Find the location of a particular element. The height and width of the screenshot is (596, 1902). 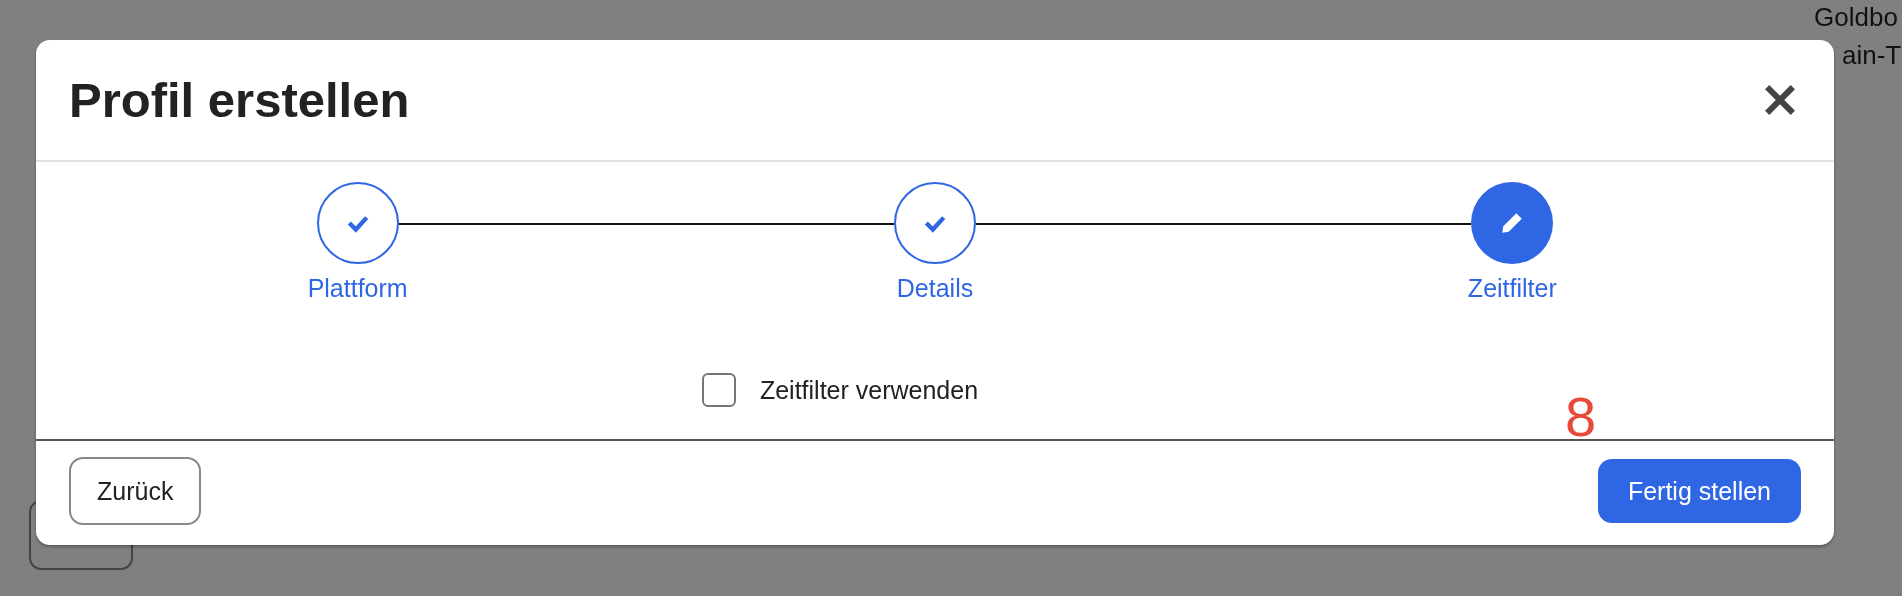

checkbox is located at coordinates (718, 390).